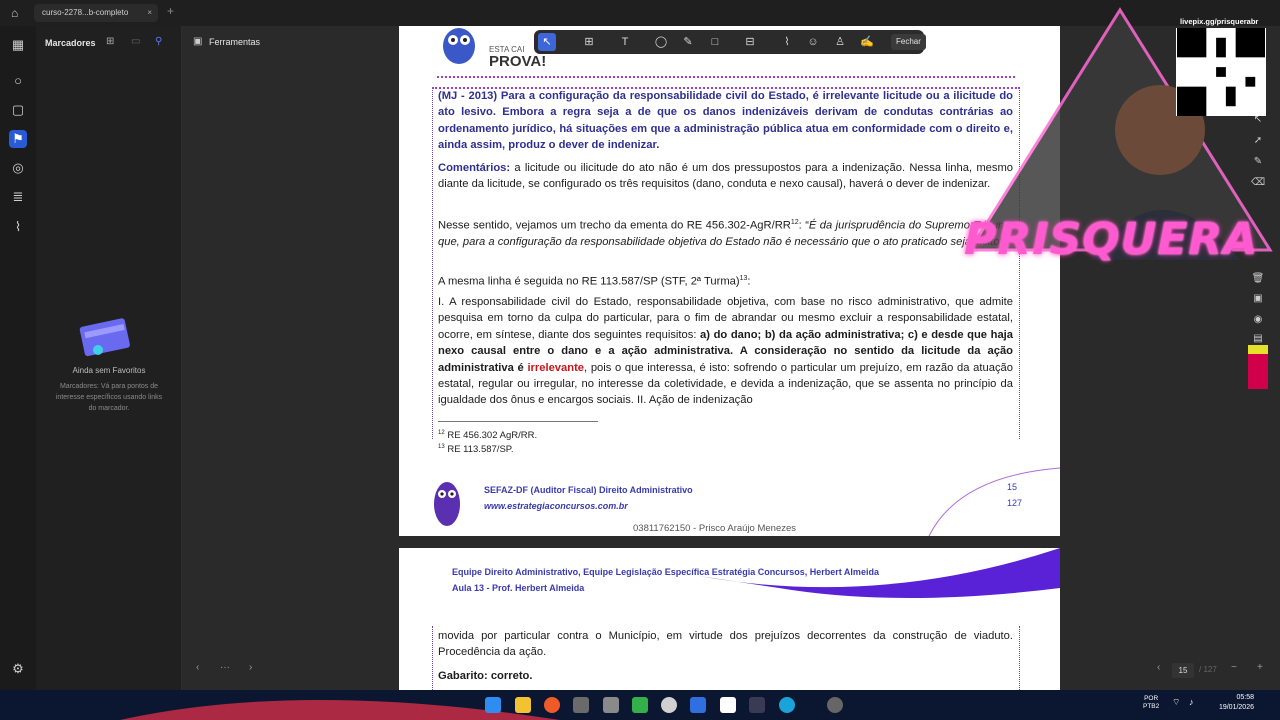 The image size is (1280, 720). Describe the element at coordinates (18, 139) in the screenshot. I see `bookmark-icon: ⚑` at that location.